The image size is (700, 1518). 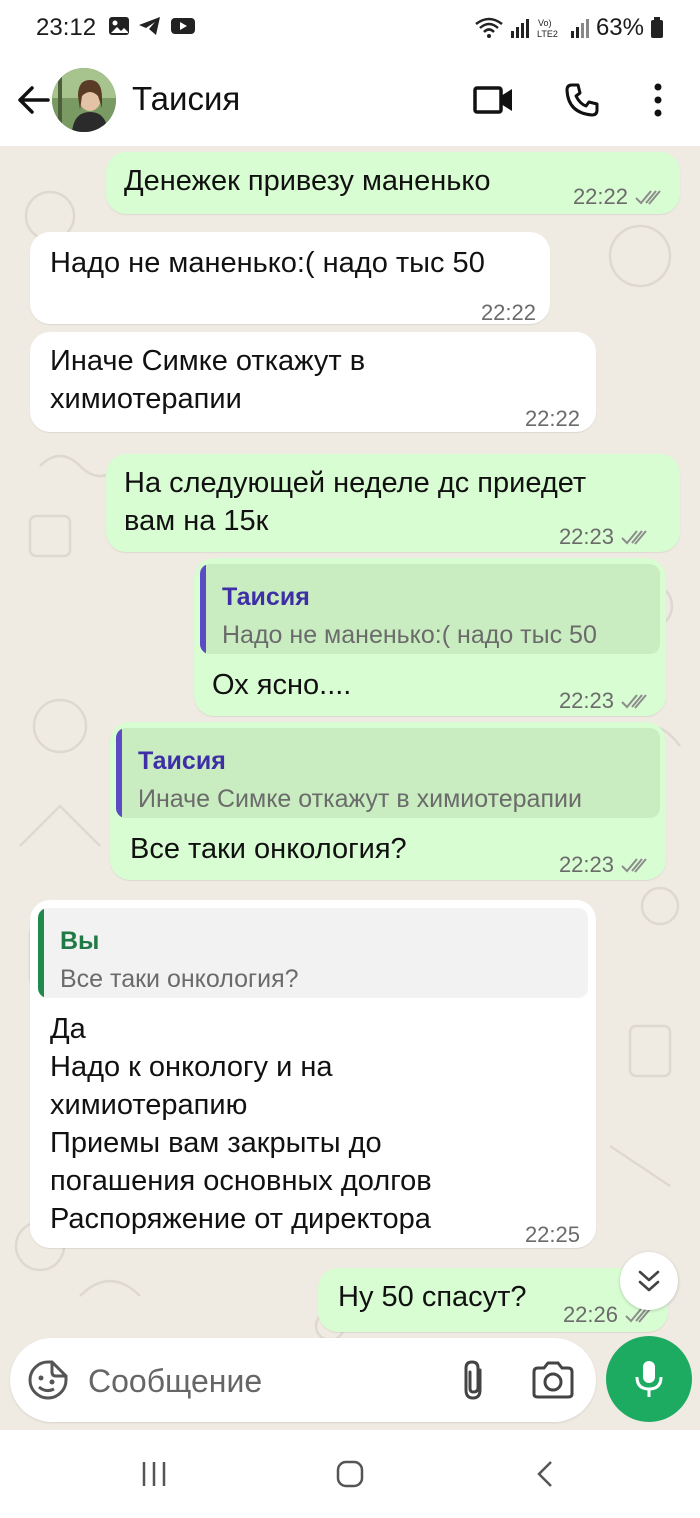 What do you see at coordinates (430, 609) in the screenshot?
I see `quoted-message: Таисия Надо не маненько:( надо тыс 50` at bounding box center [430, 609].